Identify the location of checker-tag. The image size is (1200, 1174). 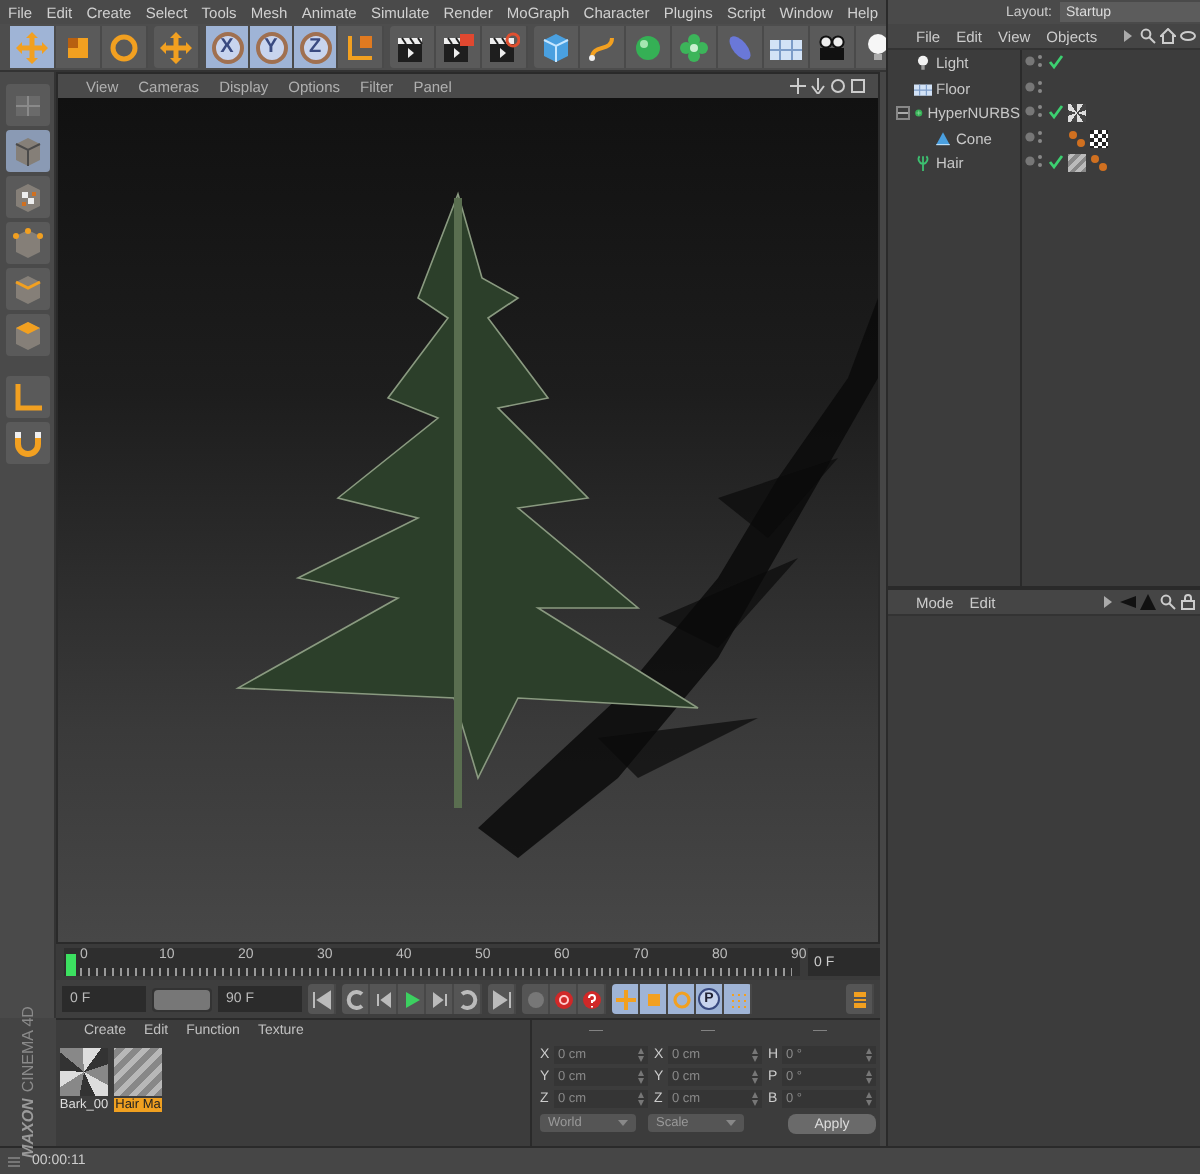
(1099, 138).